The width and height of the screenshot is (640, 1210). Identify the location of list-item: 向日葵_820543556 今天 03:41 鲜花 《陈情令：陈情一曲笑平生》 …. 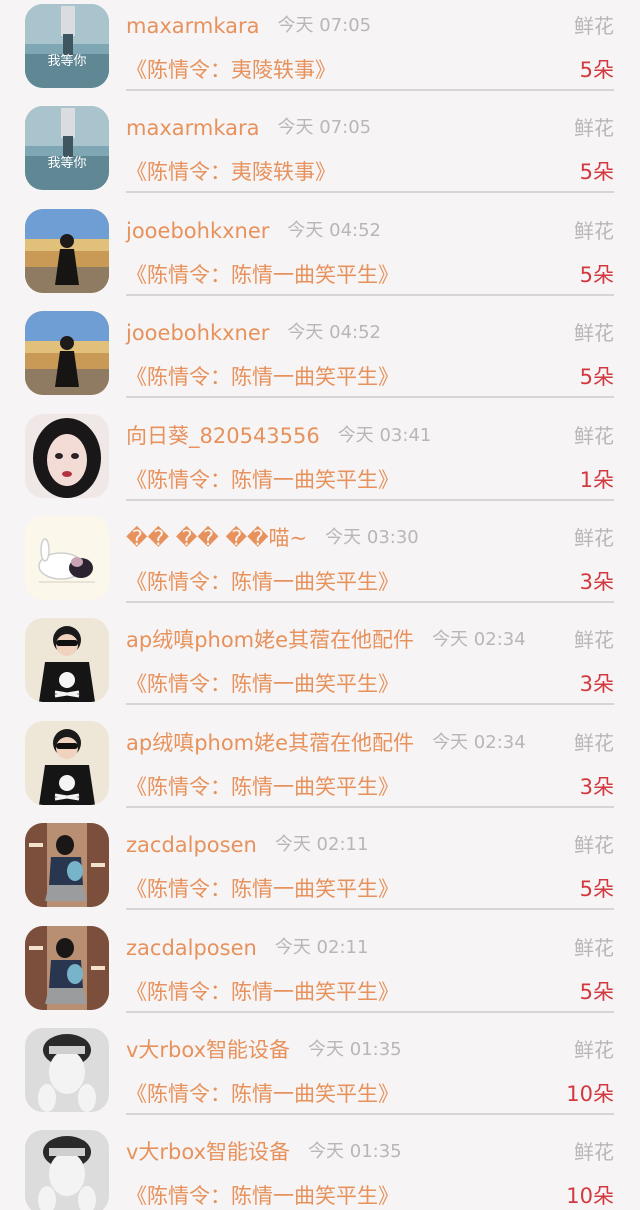
(320, 461).